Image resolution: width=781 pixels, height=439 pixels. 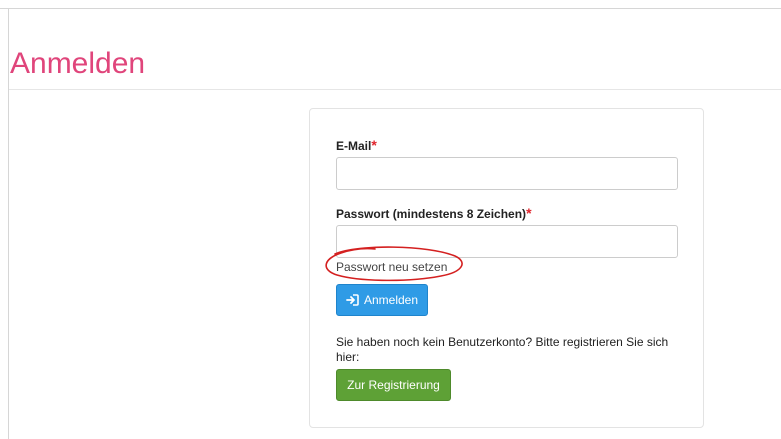 What do you see at coordinates (391, 300) in the screenshot?
I see `login-button-label: Anmelden` at bounding box center [391, 300].